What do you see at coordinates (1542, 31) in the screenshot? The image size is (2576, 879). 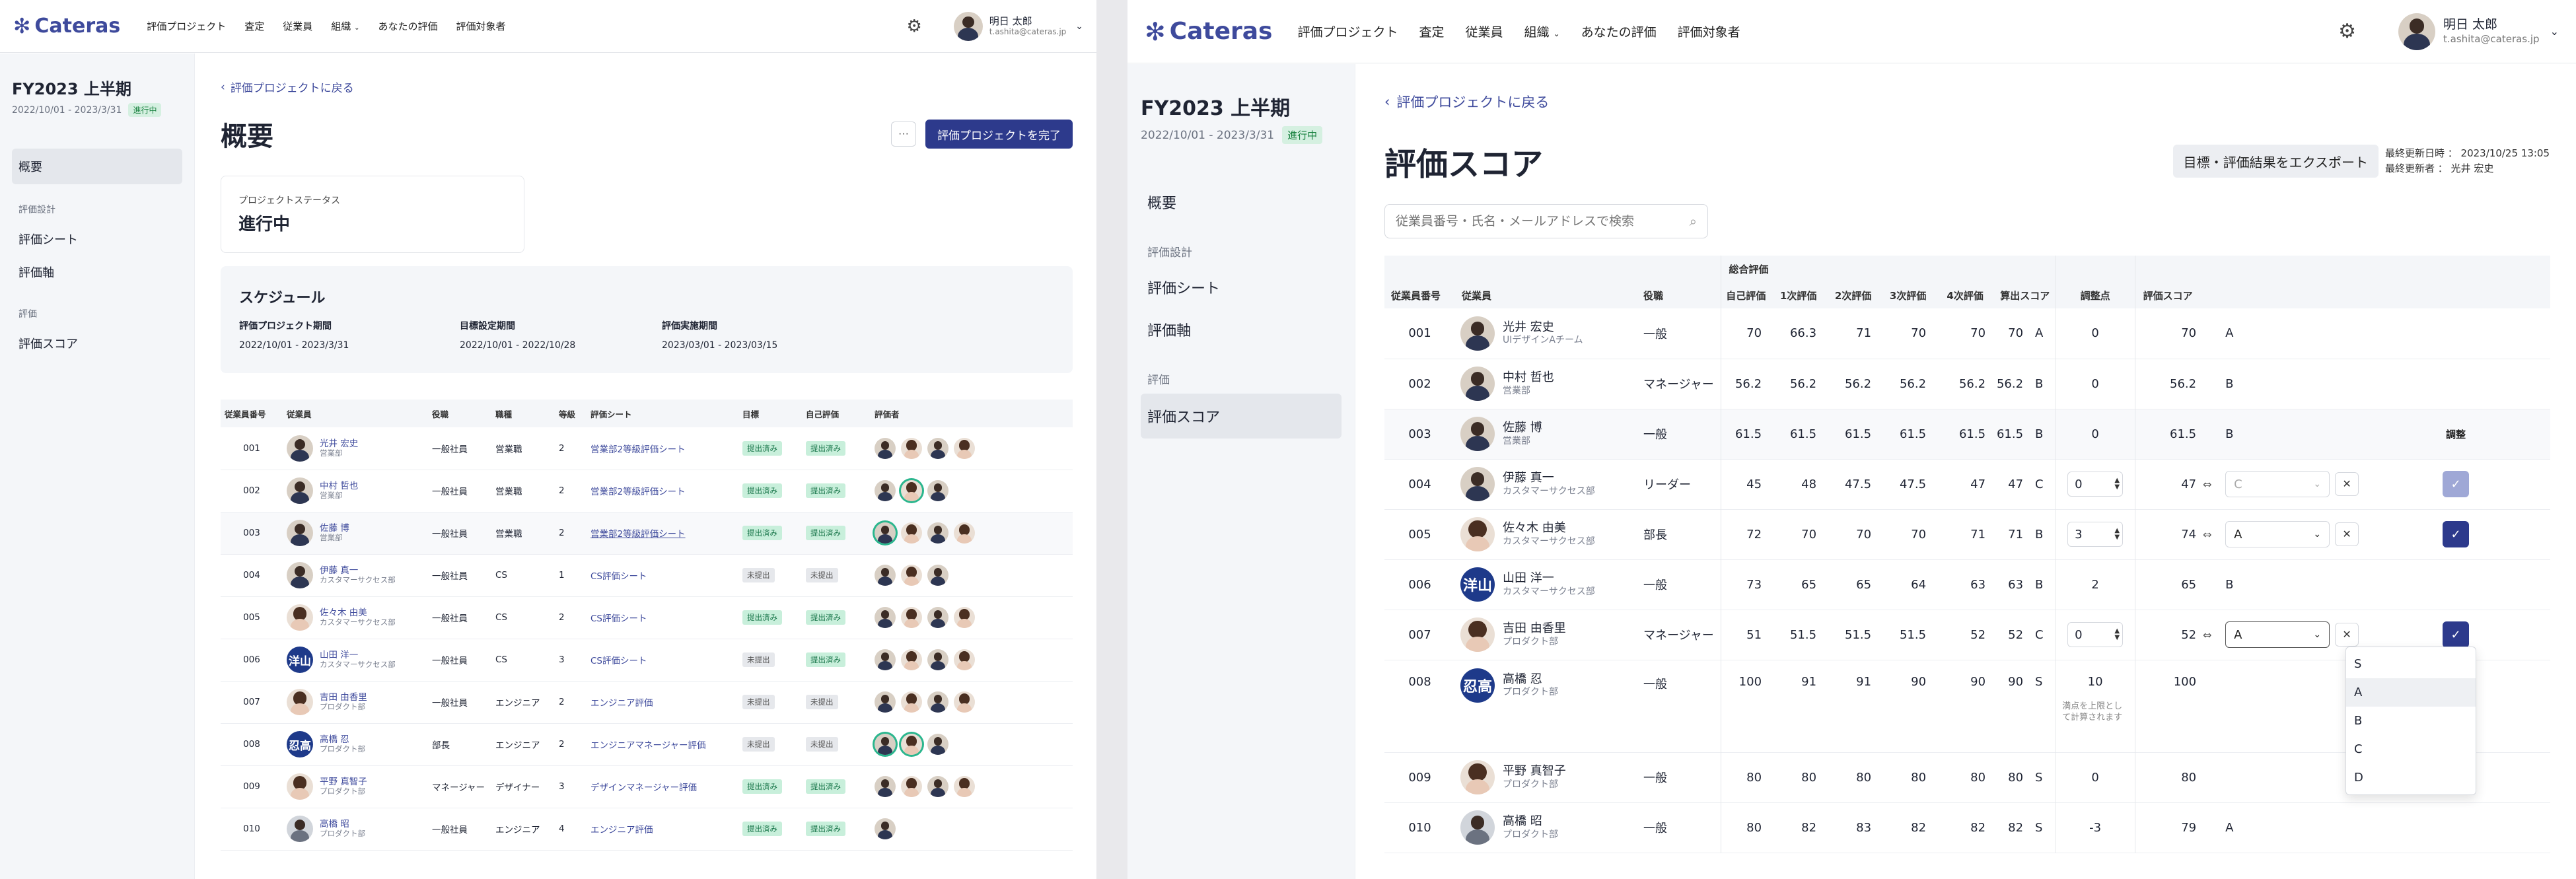 I see `nav-org: 組織 ⌄` at bounding box center [1542, 31].